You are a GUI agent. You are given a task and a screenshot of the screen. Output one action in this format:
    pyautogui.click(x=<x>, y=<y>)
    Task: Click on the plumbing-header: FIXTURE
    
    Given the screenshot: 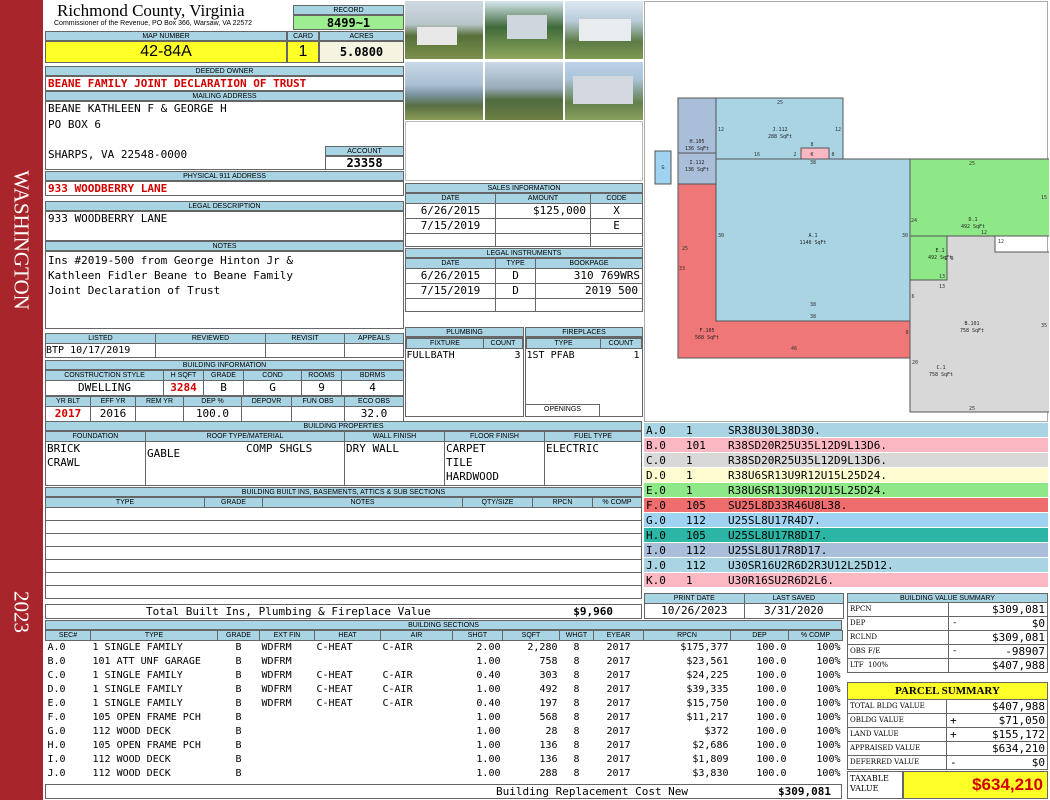 What is the action you would take?
    pyautogui.click(x=445, y=343)
    